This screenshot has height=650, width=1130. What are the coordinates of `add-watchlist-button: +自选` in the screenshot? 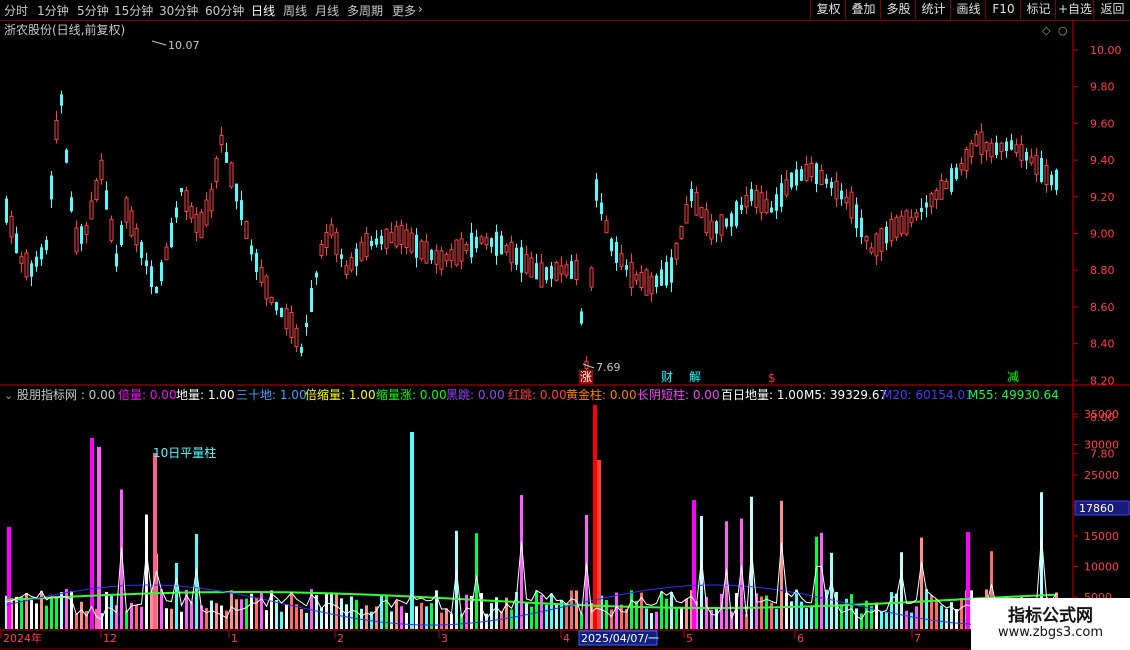 It's located at (1074, 9).